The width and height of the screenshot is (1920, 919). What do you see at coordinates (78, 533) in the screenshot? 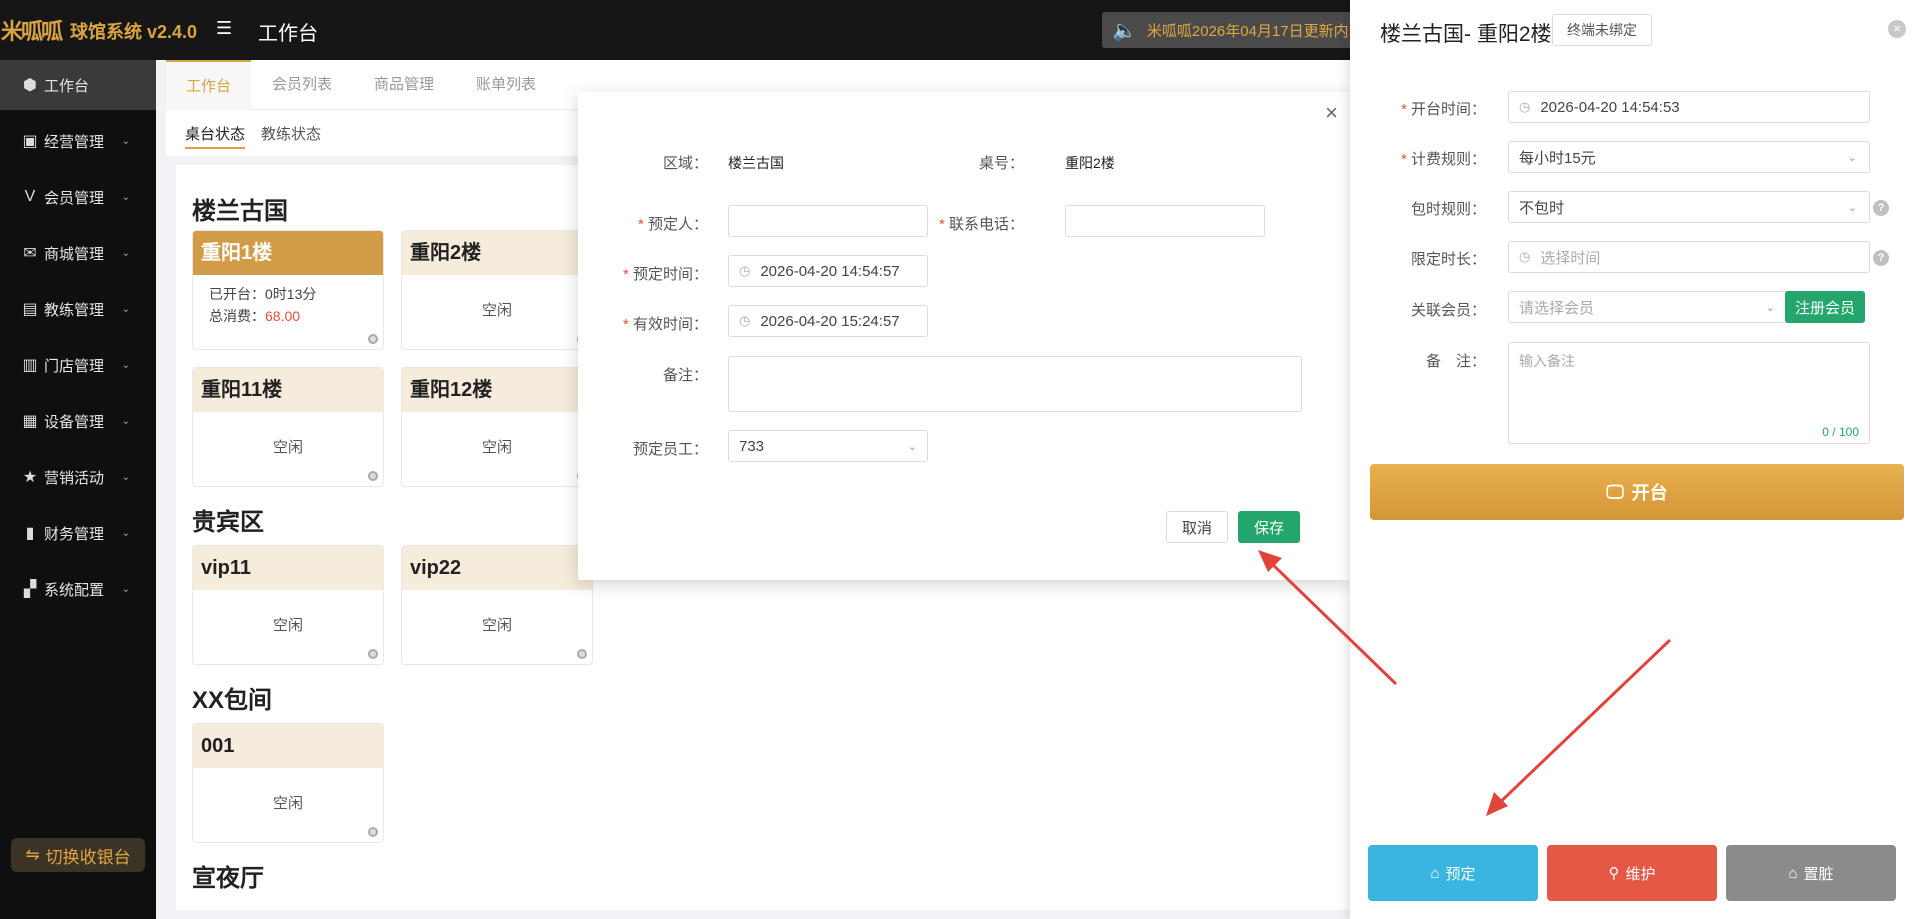
I see `sidebar-item-finance: ▮ 财务管理 ⌄` at bounding box center [78, 533].